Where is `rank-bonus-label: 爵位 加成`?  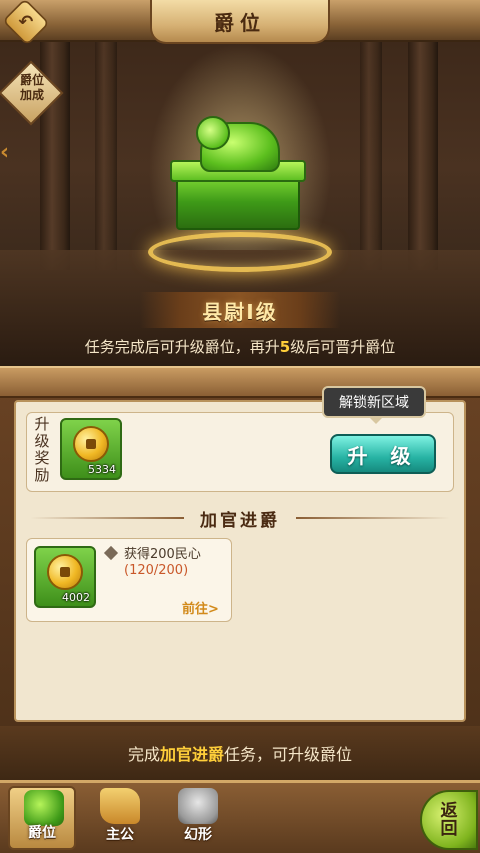 rank-bonus-label: 爵位 加成 is located at coordinates (32, 88).